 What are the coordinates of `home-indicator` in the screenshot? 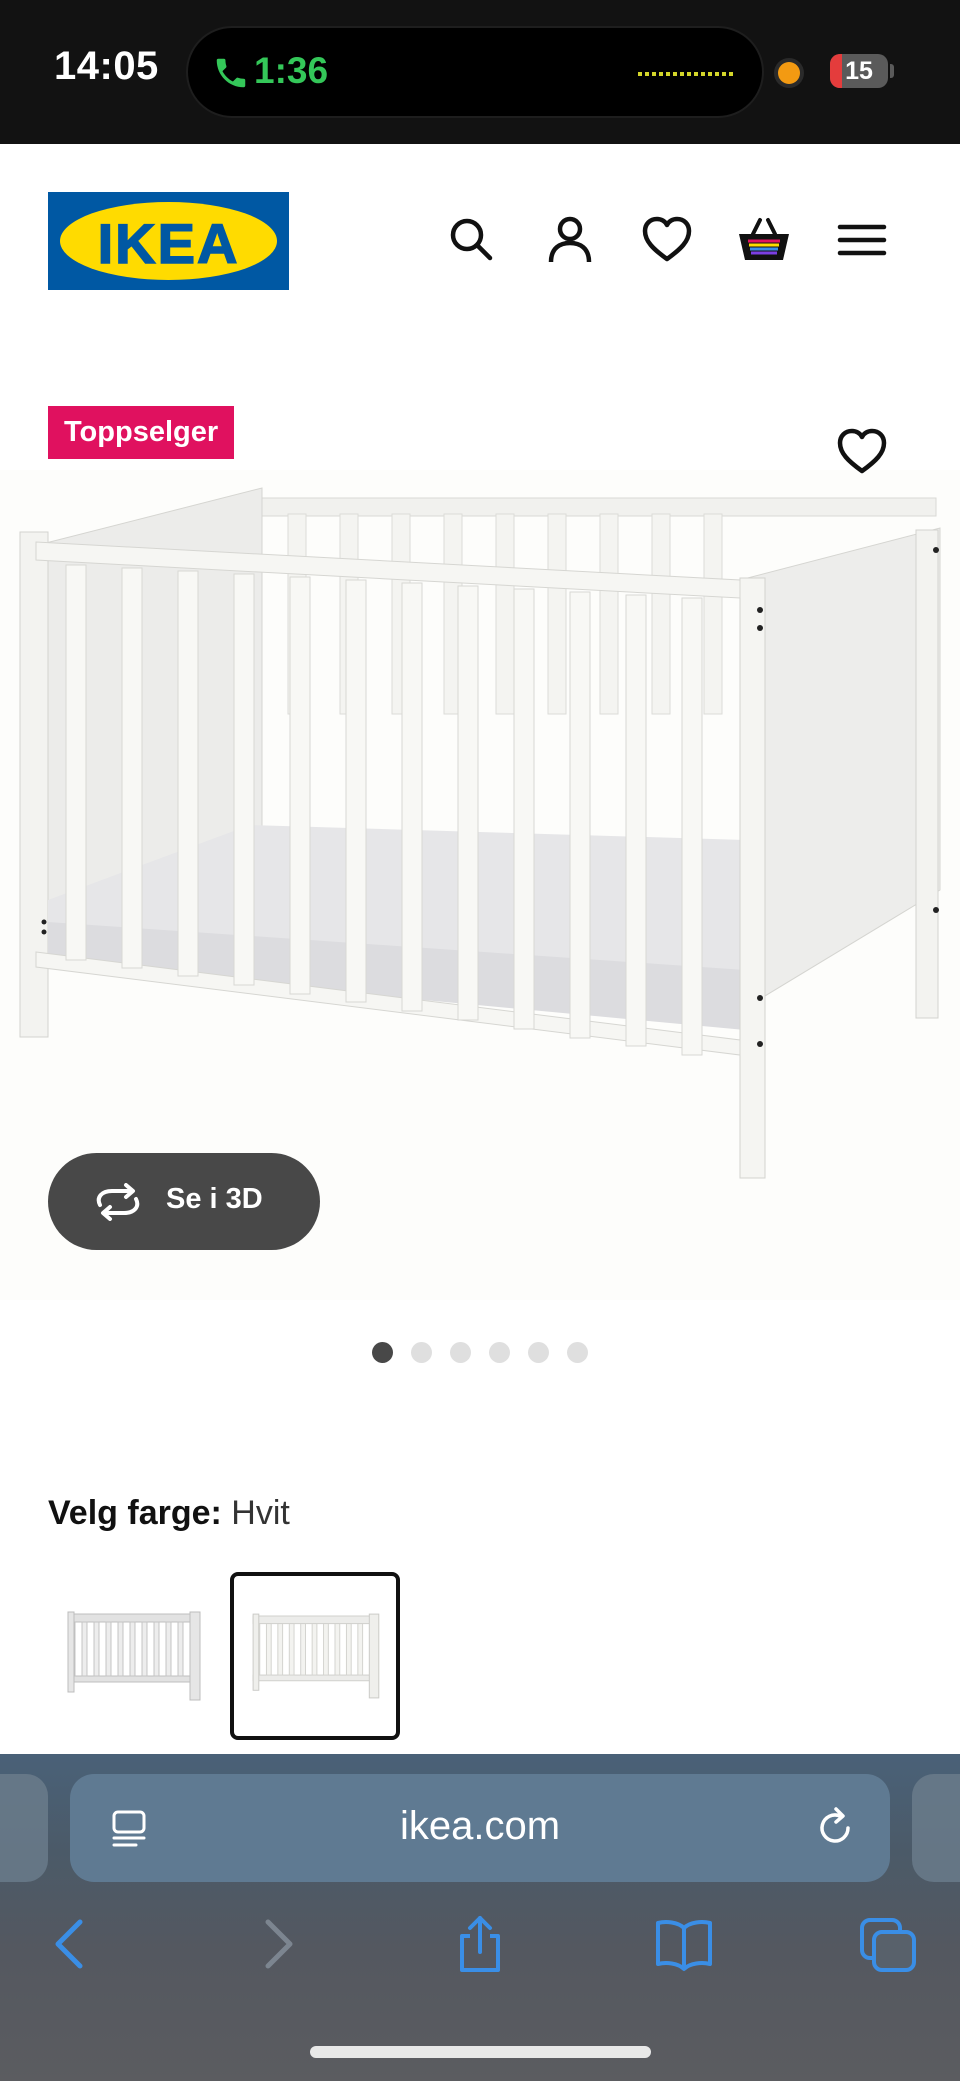 It's located at (480, 2052).